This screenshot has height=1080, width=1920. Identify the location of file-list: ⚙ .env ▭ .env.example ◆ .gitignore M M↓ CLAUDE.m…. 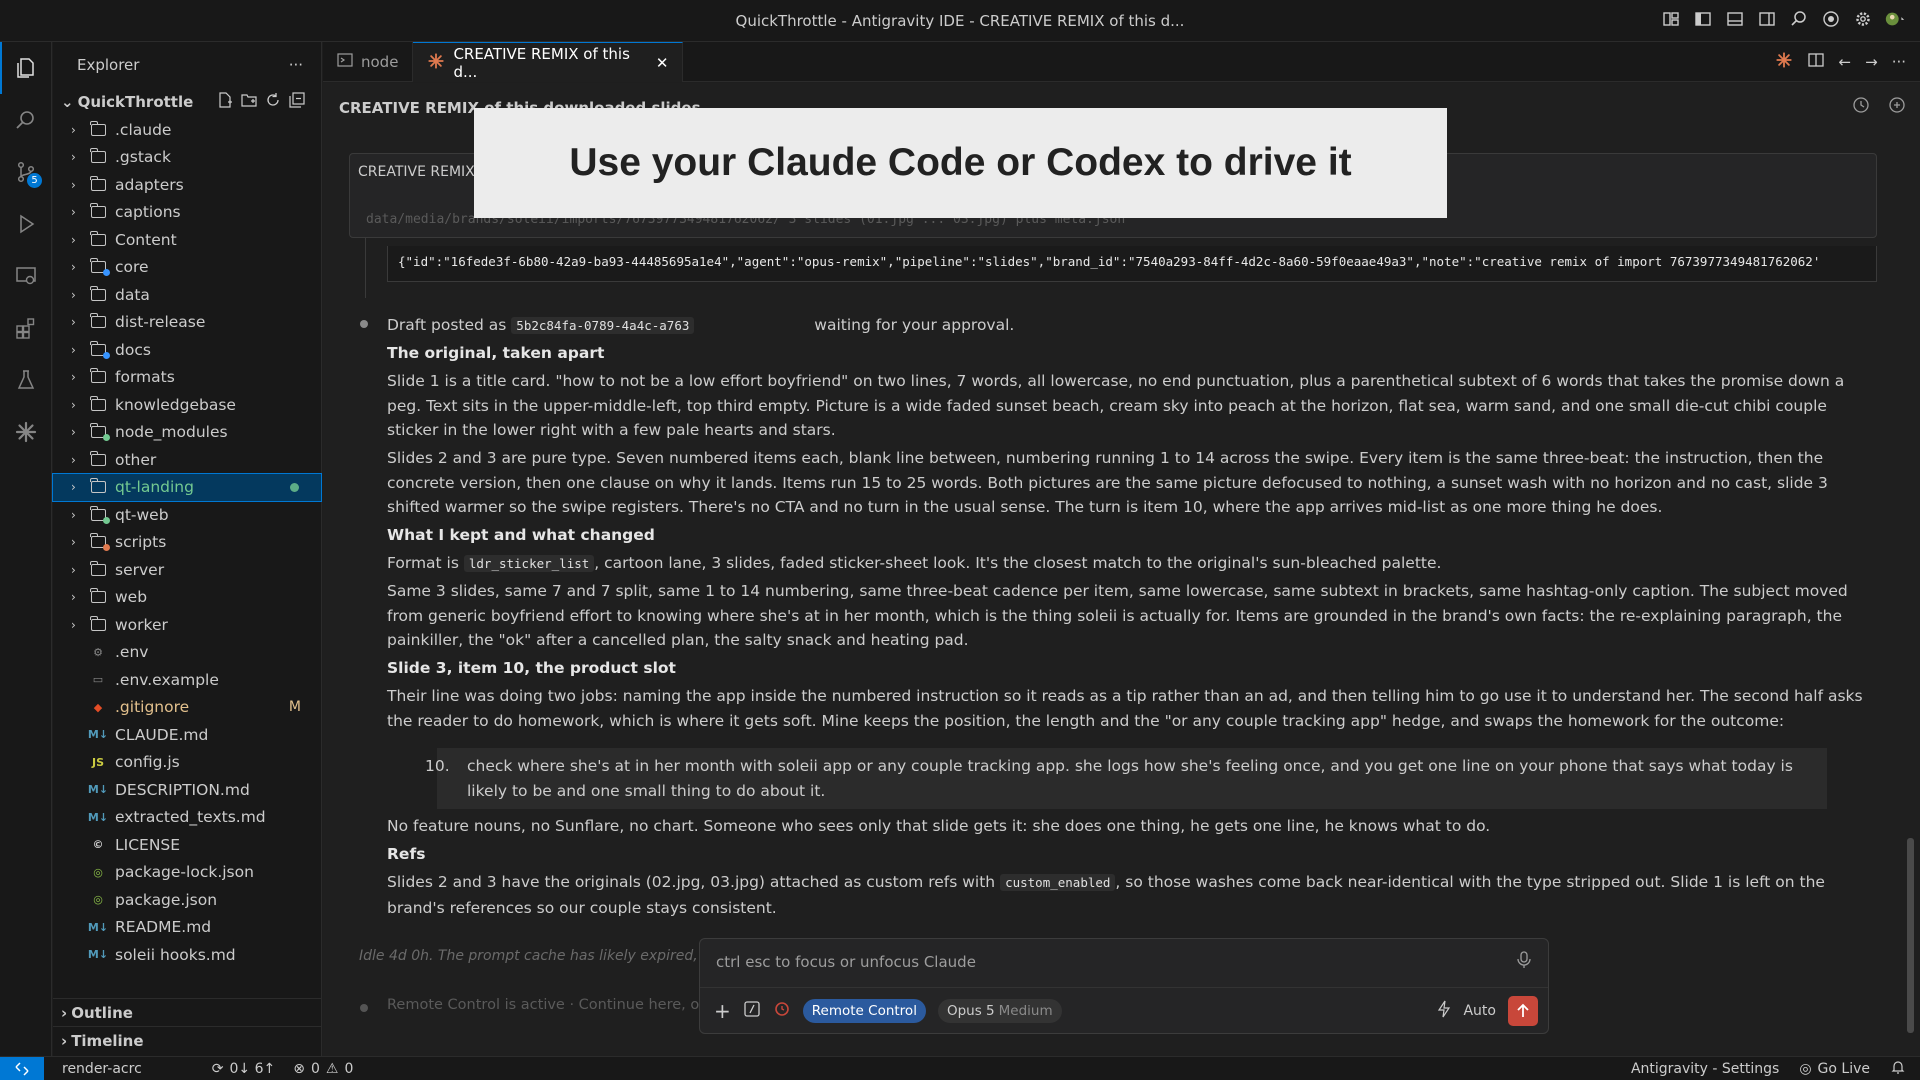
(187, 804).